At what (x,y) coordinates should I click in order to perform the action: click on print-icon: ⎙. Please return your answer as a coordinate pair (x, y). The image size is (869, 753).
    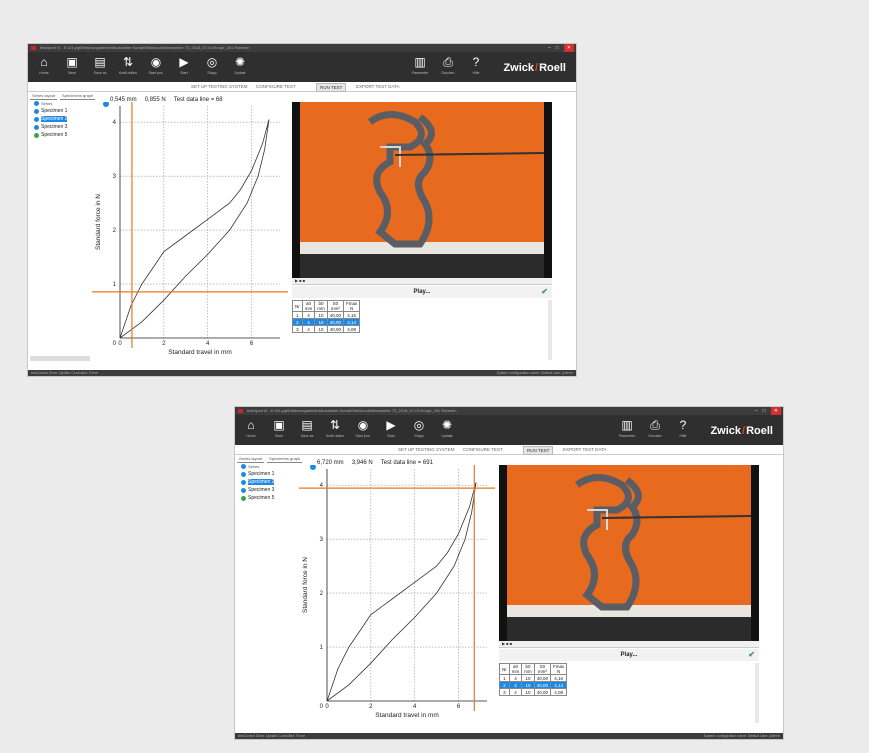
    Looking at the image, I should click on (655, 425).